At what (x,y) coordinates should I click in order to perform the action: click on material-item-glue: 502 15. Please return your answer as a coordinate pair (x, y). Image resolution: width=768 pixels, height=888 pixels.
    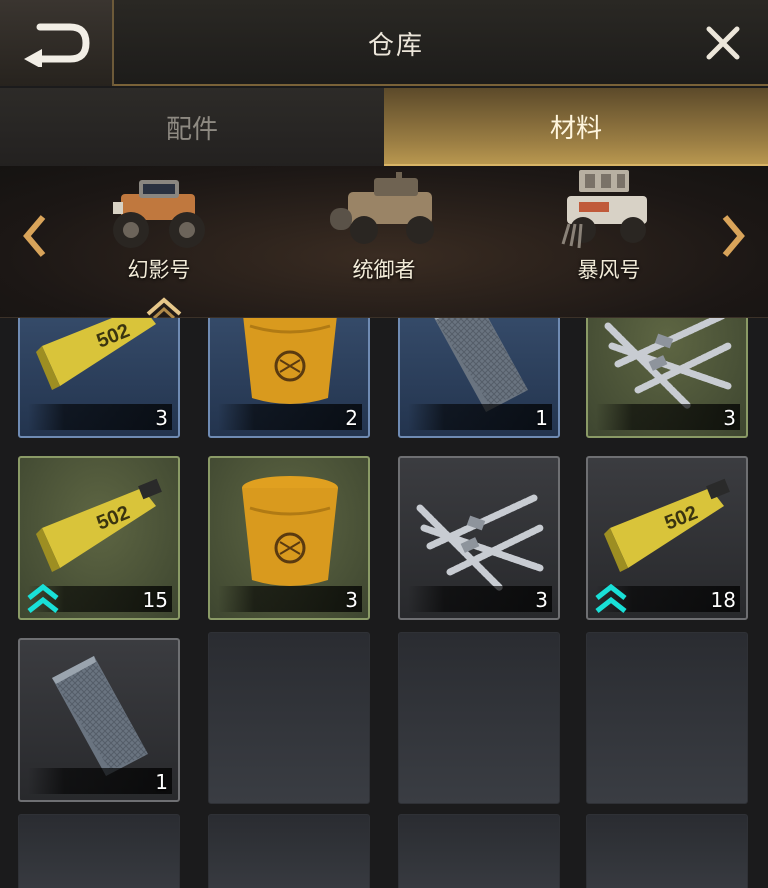
    Looking at the image, I should click on (99, 538).